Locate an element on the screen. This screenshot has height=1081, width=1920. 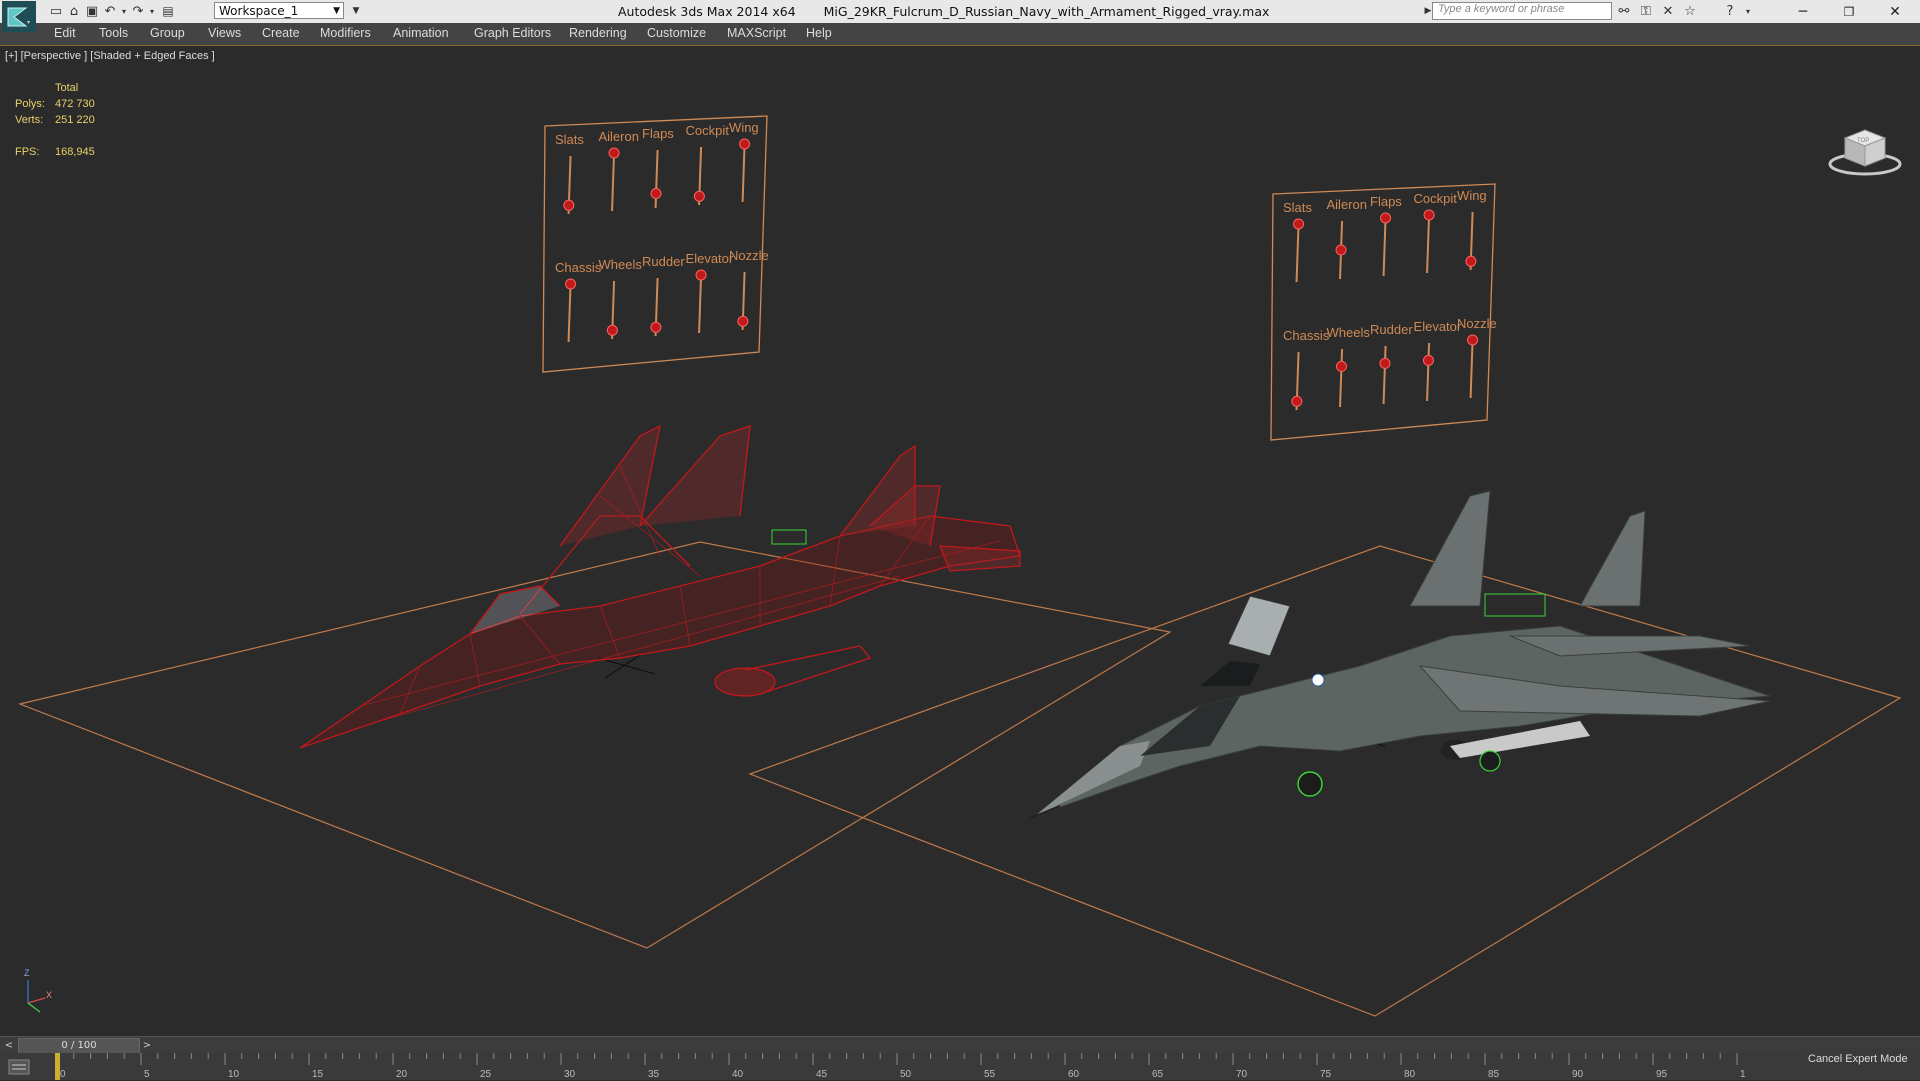
menu-tools: Tools is located at coordinates (113, 33).